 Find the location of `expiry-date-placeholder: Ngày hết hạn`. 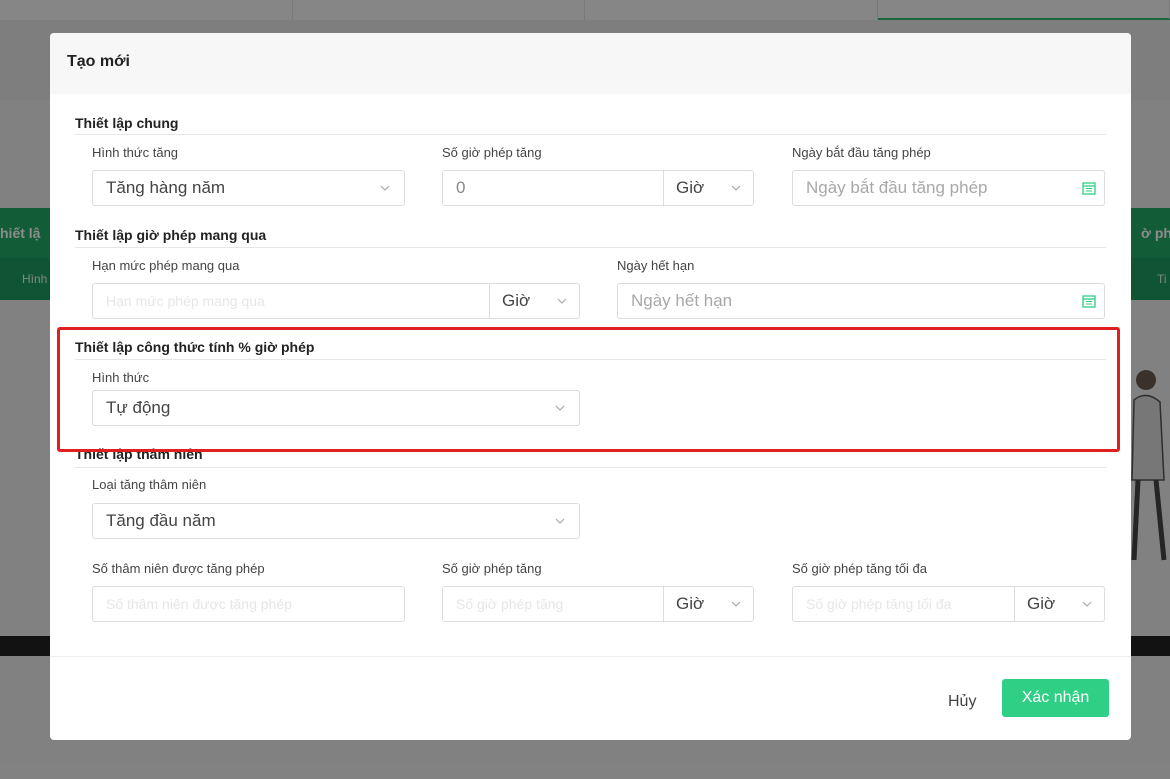

expiry-date-placeholder: Ngày hết hạn is located at coordinates (682, 300).